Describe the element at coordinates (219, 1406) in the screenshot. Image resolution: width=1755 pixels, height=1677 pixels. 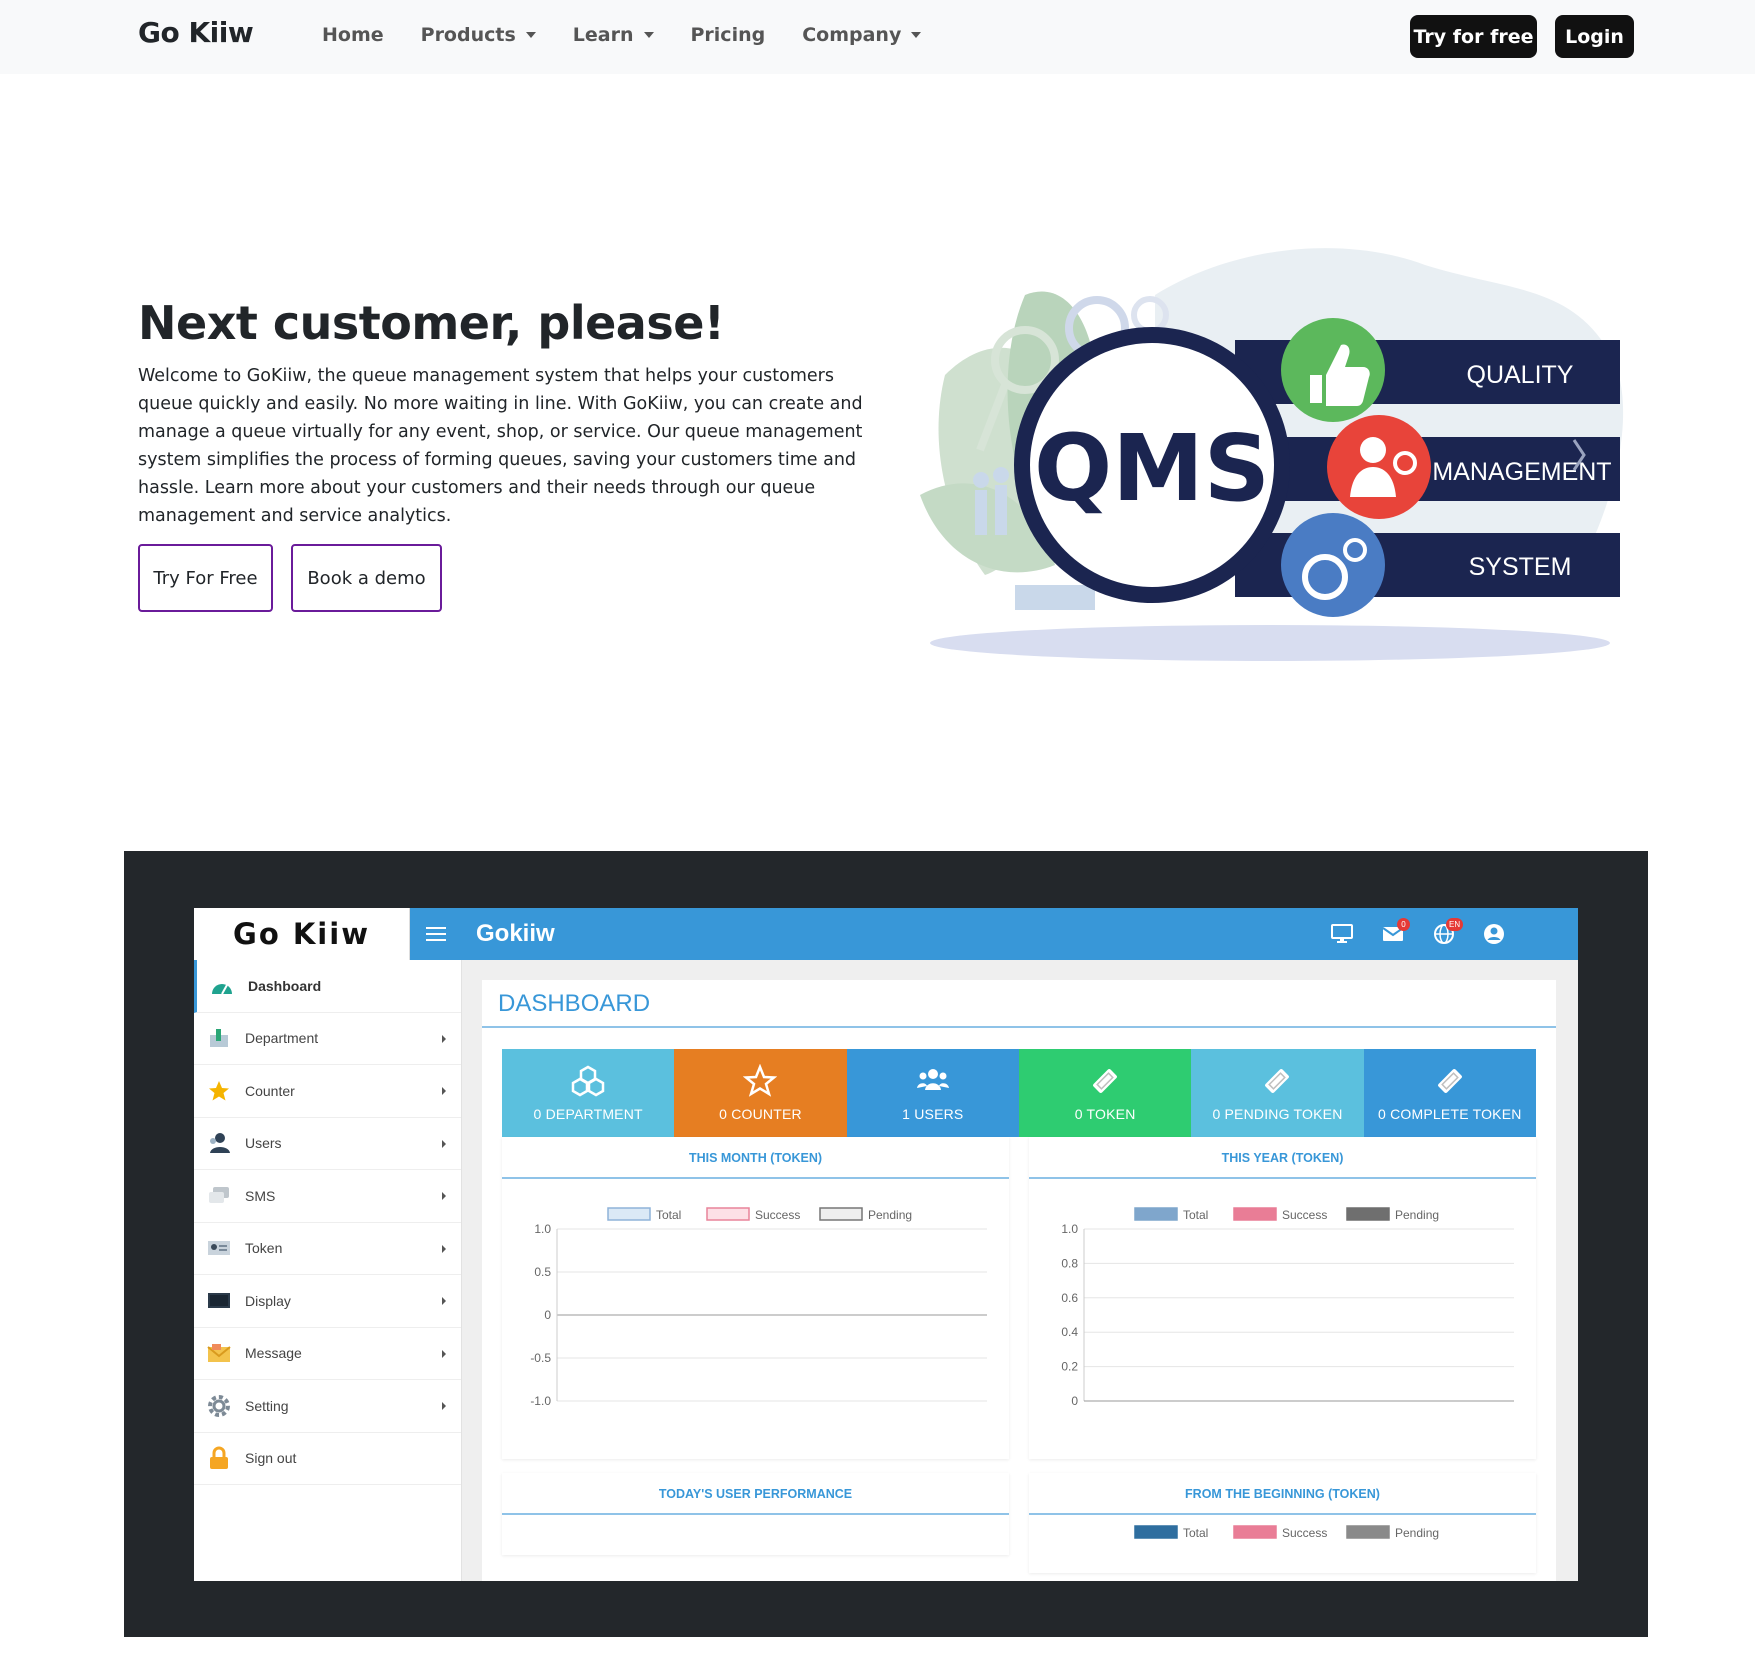
I see `gear-icon` at that location.